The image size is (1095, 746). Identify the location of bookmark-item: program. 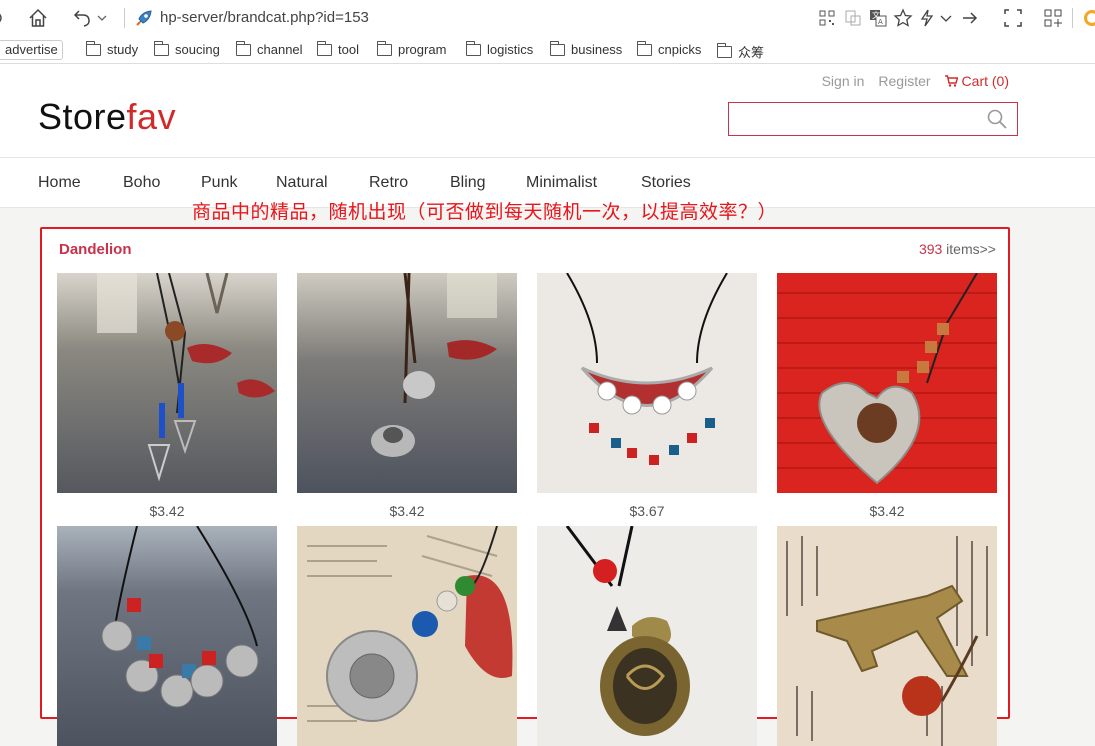
(412, 48).